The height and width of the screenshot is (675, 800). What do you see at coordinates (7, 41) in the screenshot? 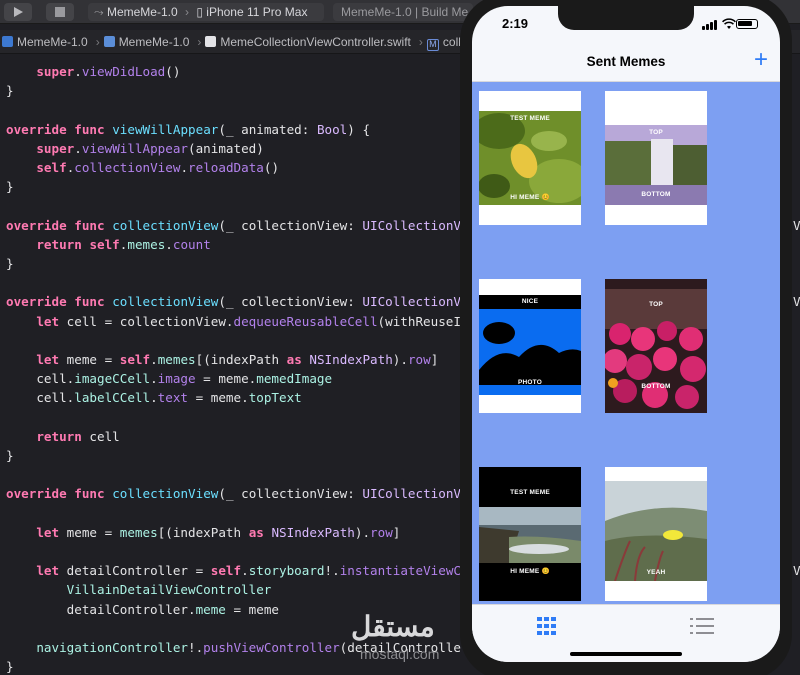
I see `project-icon` at bounding box center [7, 41].